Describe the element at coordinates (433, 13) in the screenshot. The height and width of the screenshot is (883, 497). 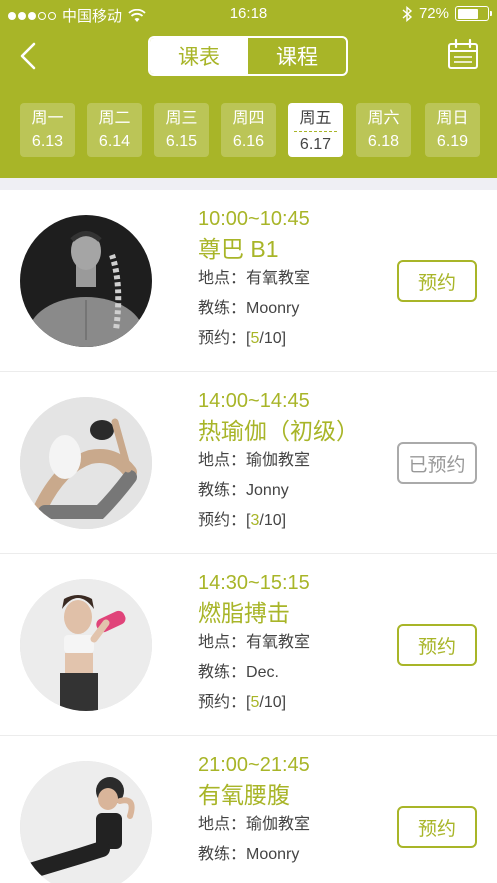
I see `battery-percent: 72%` at that location.